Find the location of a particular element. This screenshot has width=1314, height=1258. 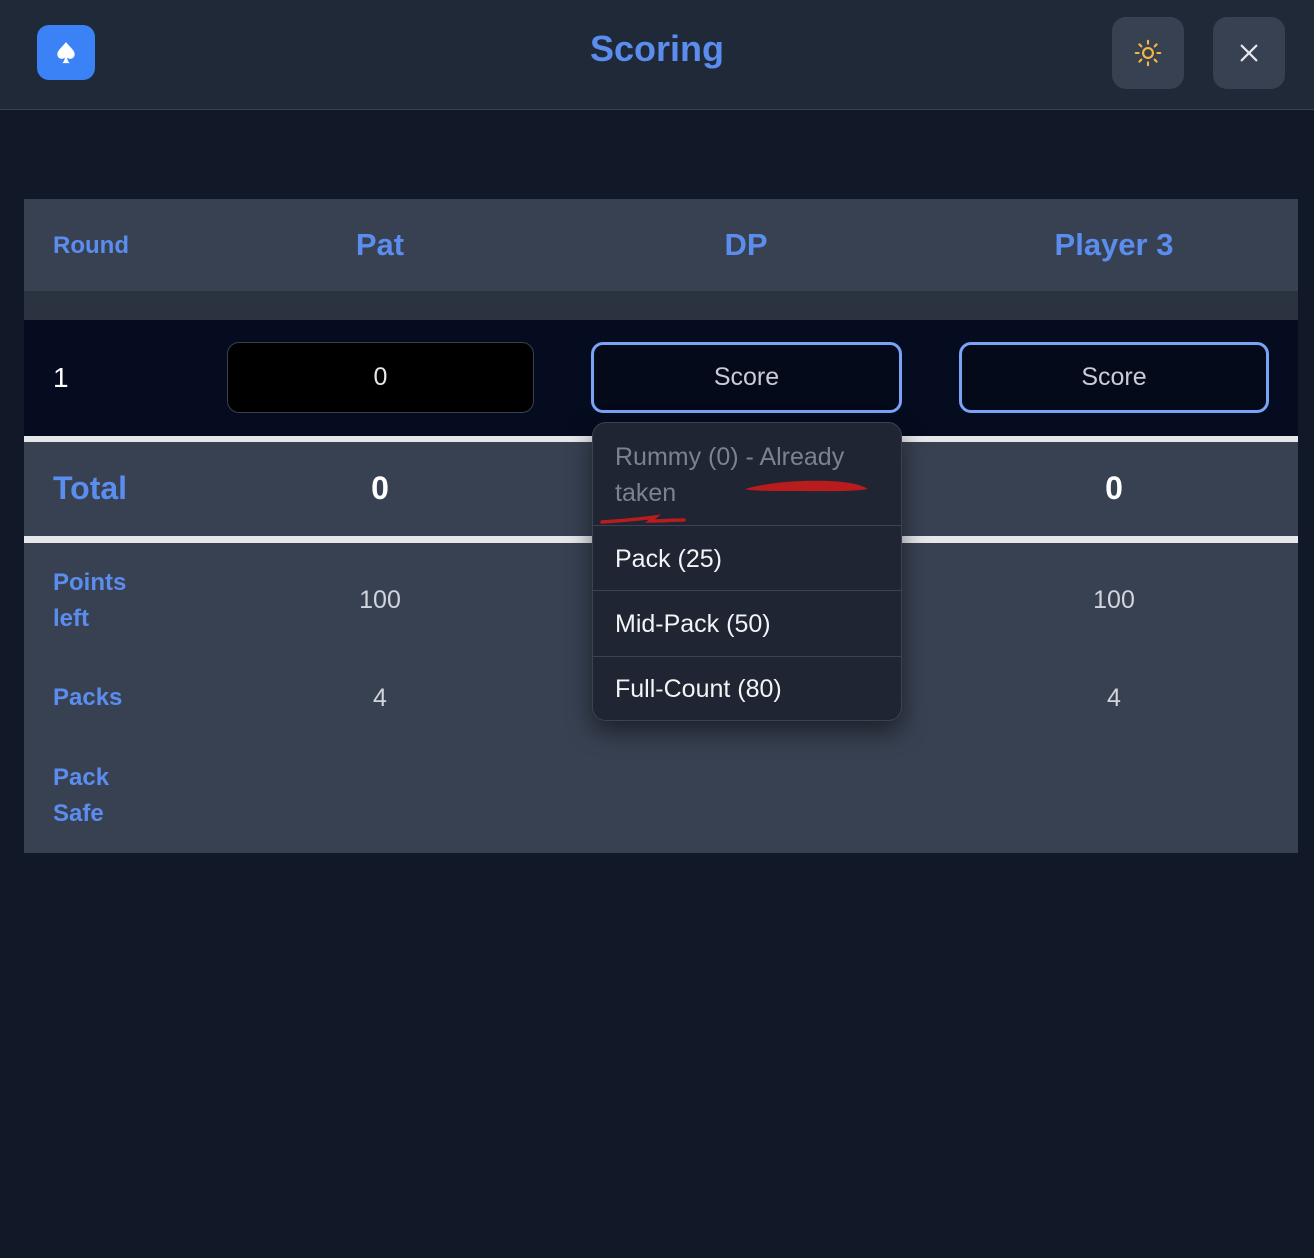

total-pat: 0 is located at coordinates (380, 488).